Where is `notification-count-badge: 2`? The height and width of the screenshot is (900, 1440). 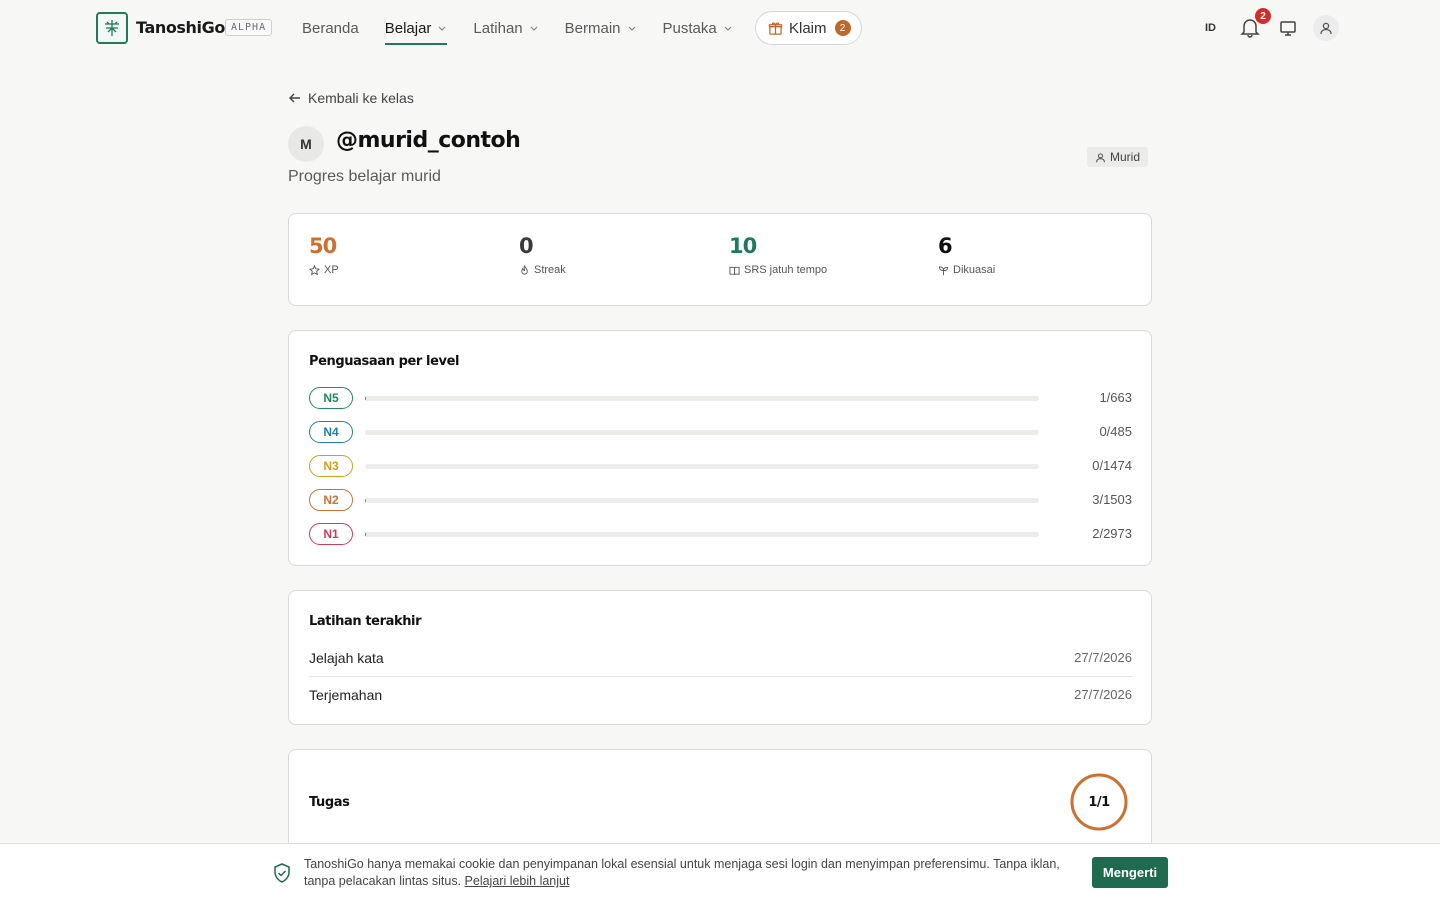
notification-count-badge: 2 is located at coordinates (1263, 16).